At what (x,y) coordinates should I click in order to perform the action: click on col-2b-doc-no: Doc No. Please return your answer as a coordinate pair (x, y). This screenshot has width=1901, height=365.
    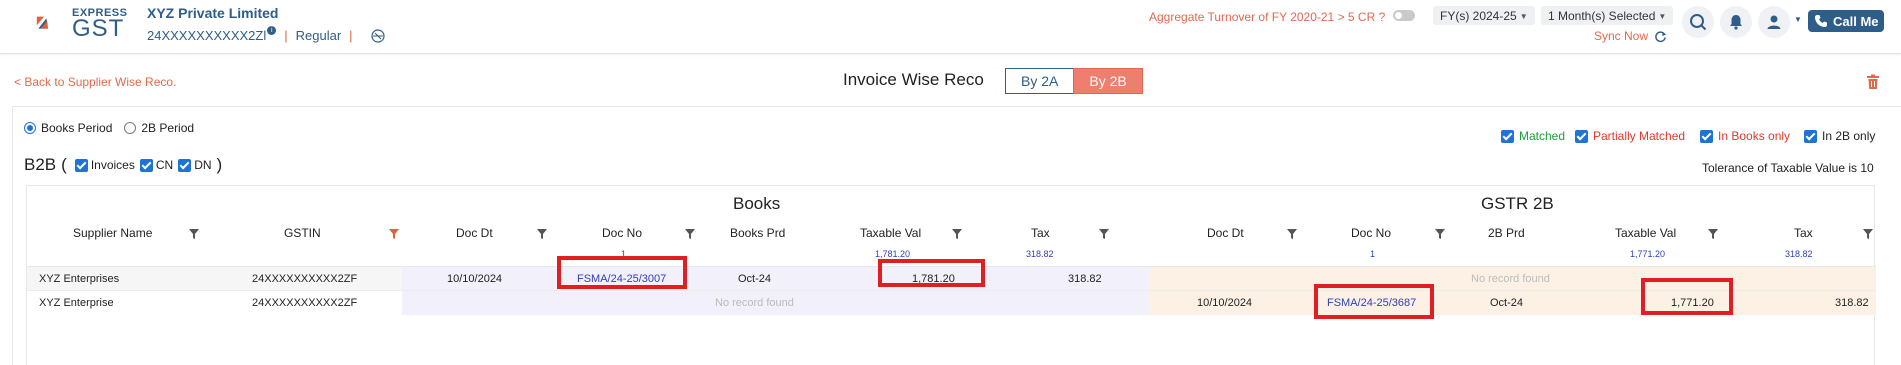
    Looking at the image, I should click on (1371, 233).